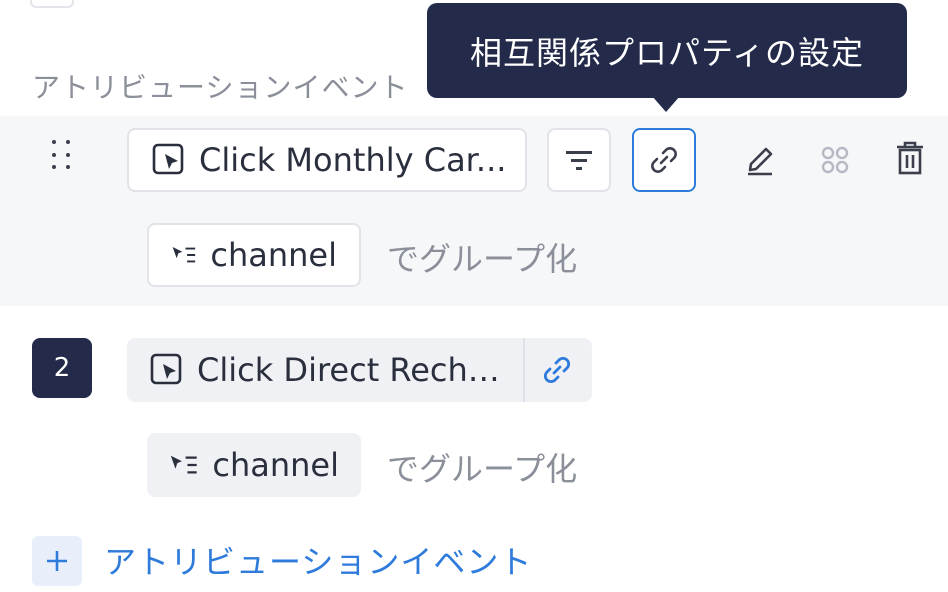 The height and width of the screenshot is (592, 948). I want to click on drag-handle-icon, so click(64, 157).